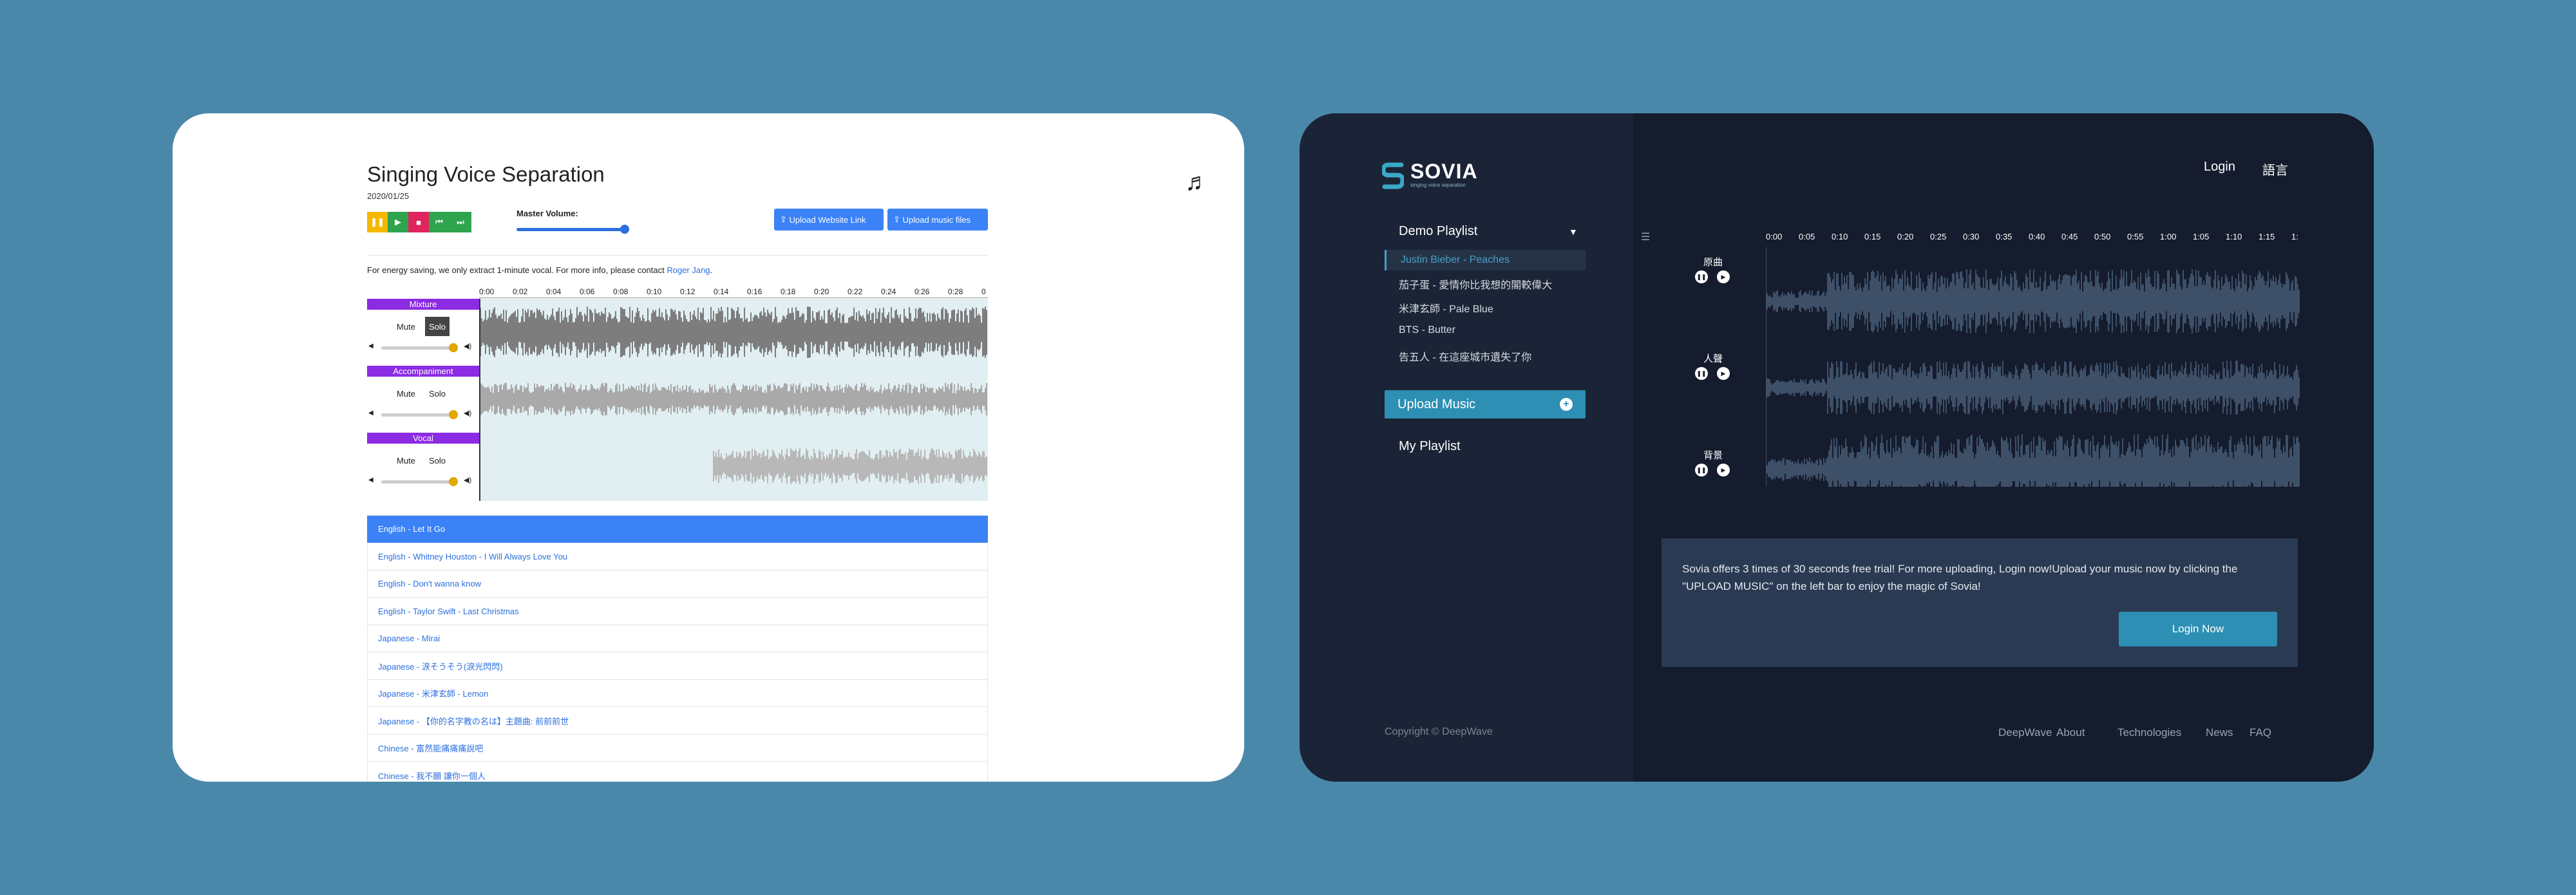 The width and height of the screenshot is (2576, 895). What do you see at coordinates (788, 291) in the screenshot?
I see `time-tick-label: 0:18` at bounding box center [788, 291].